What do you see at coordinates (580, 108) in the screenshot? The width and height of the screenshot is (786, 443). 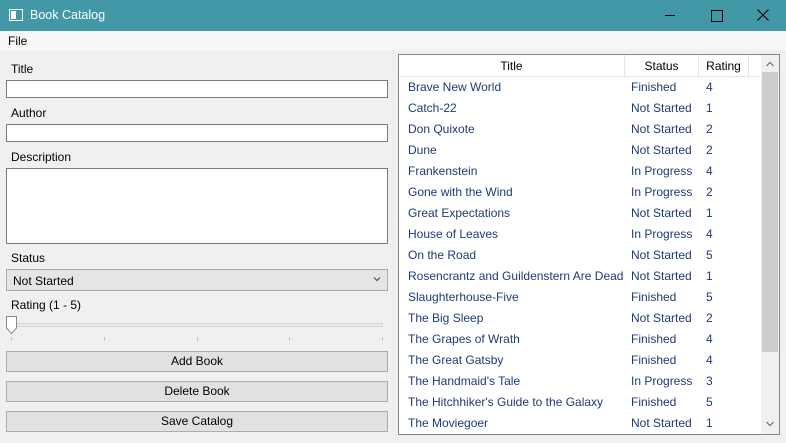 I see `table-row: Catch-22 Not Started 1` at bounding box center [580, 108].